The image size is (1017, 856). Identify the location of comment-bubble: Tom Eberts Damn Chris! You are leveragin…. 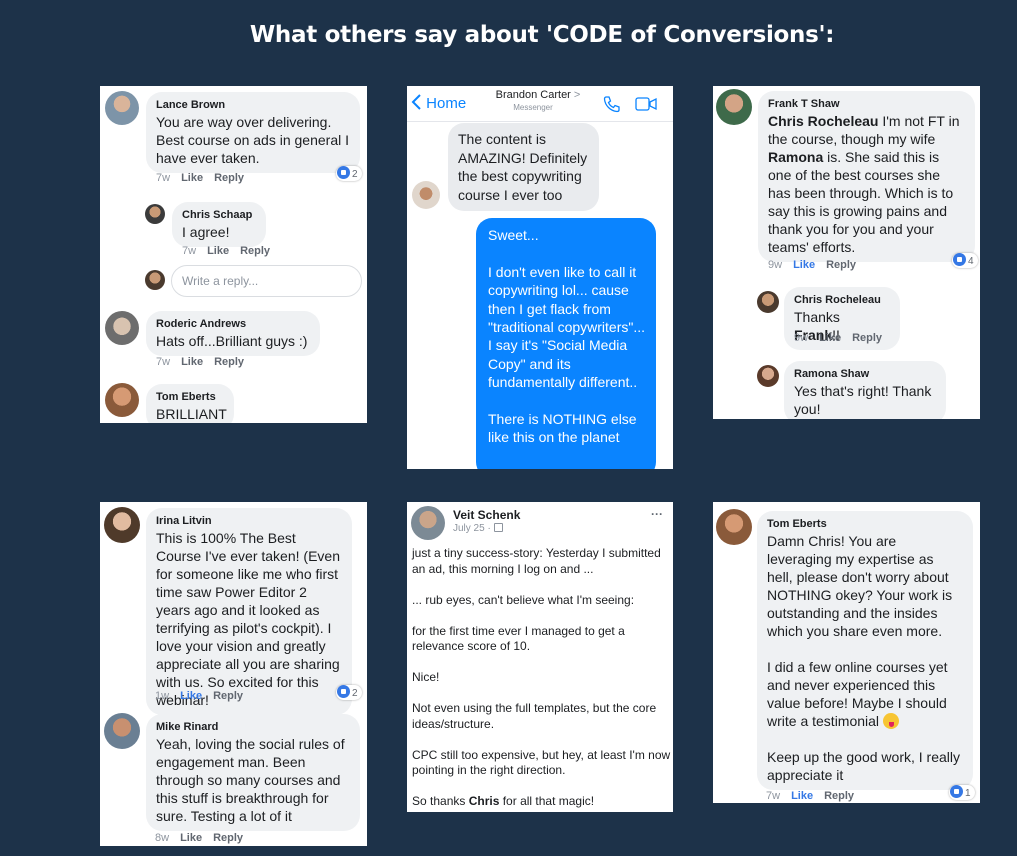
(865, 650).